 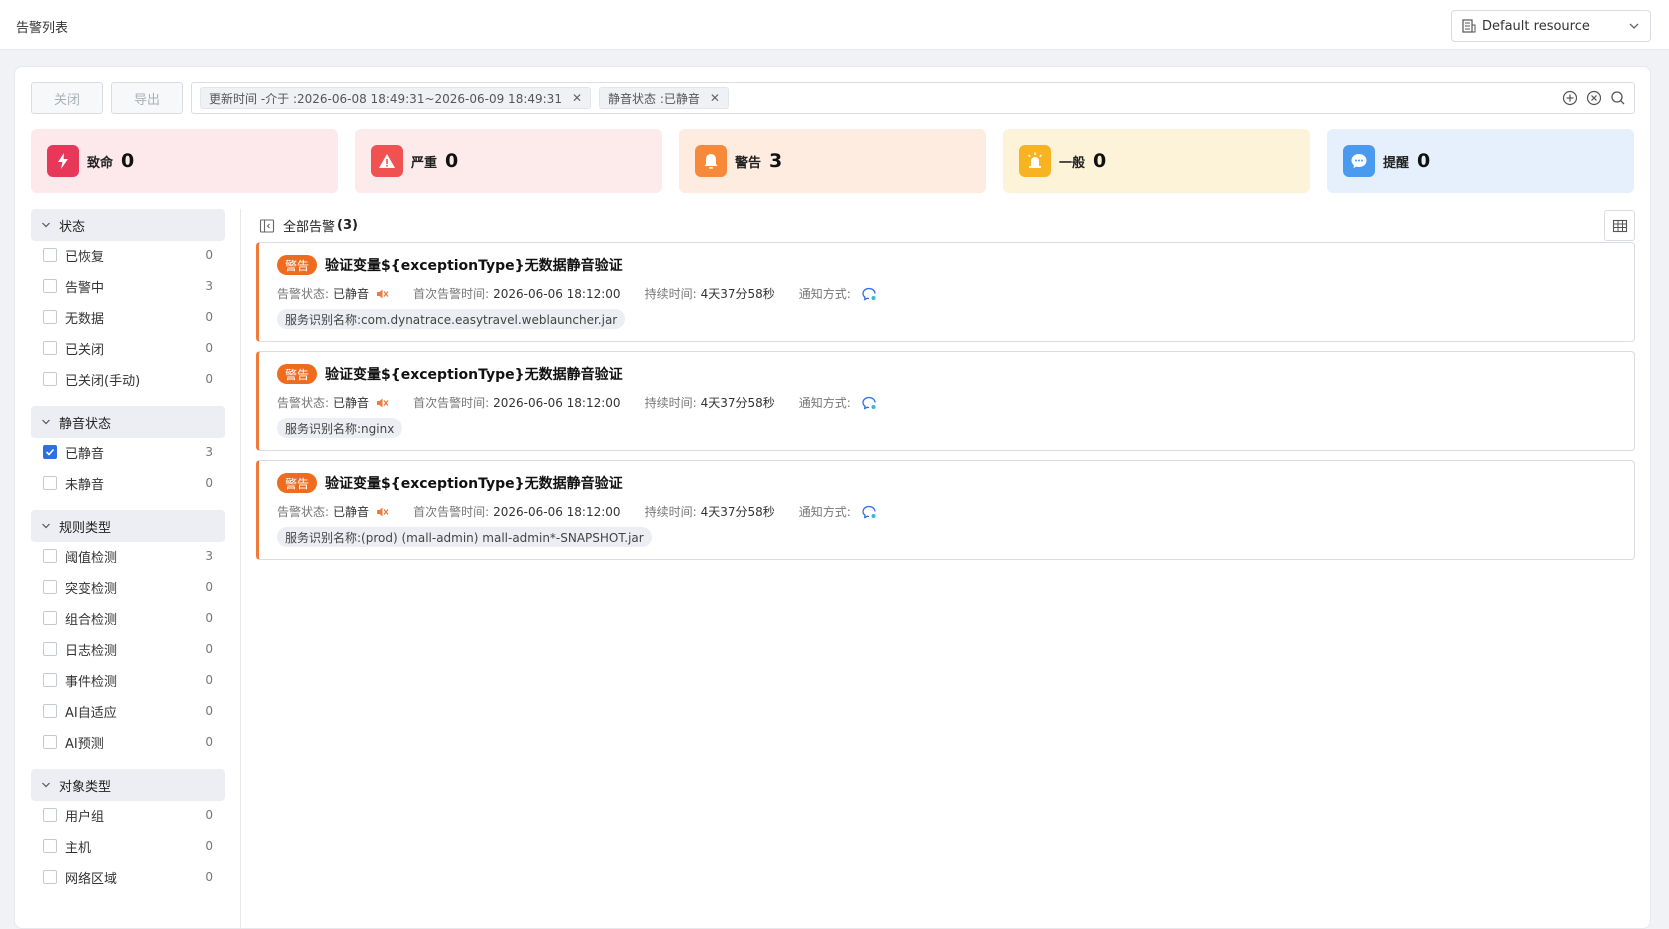 I want to click on page-scrollbar, so click(x=1664, y=489).